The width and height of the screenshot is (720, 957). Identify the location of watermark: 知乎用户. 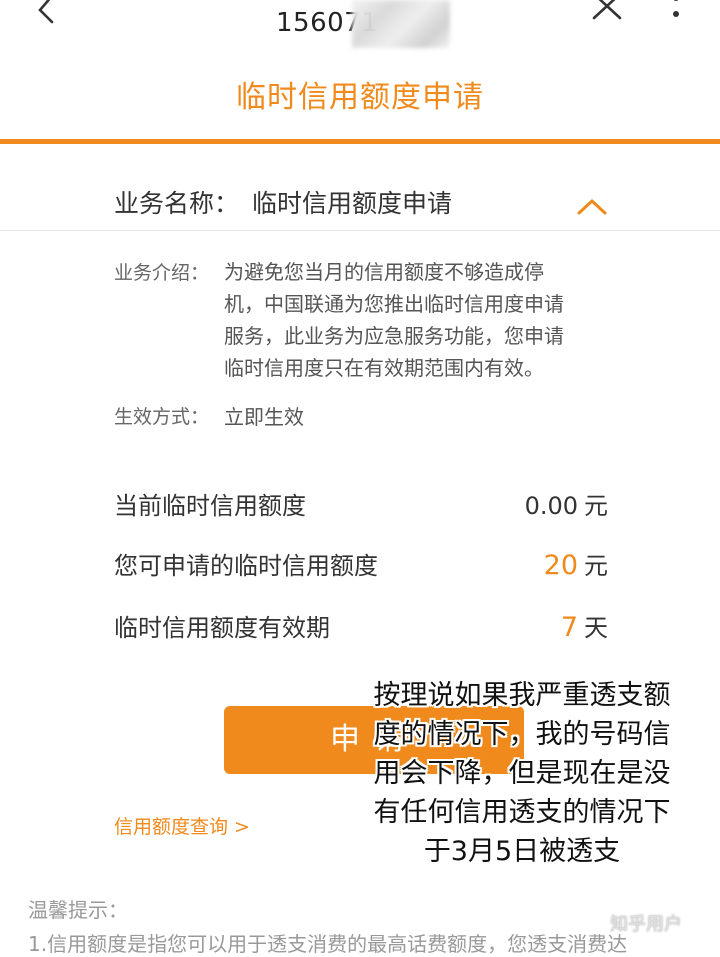
(646, 924).